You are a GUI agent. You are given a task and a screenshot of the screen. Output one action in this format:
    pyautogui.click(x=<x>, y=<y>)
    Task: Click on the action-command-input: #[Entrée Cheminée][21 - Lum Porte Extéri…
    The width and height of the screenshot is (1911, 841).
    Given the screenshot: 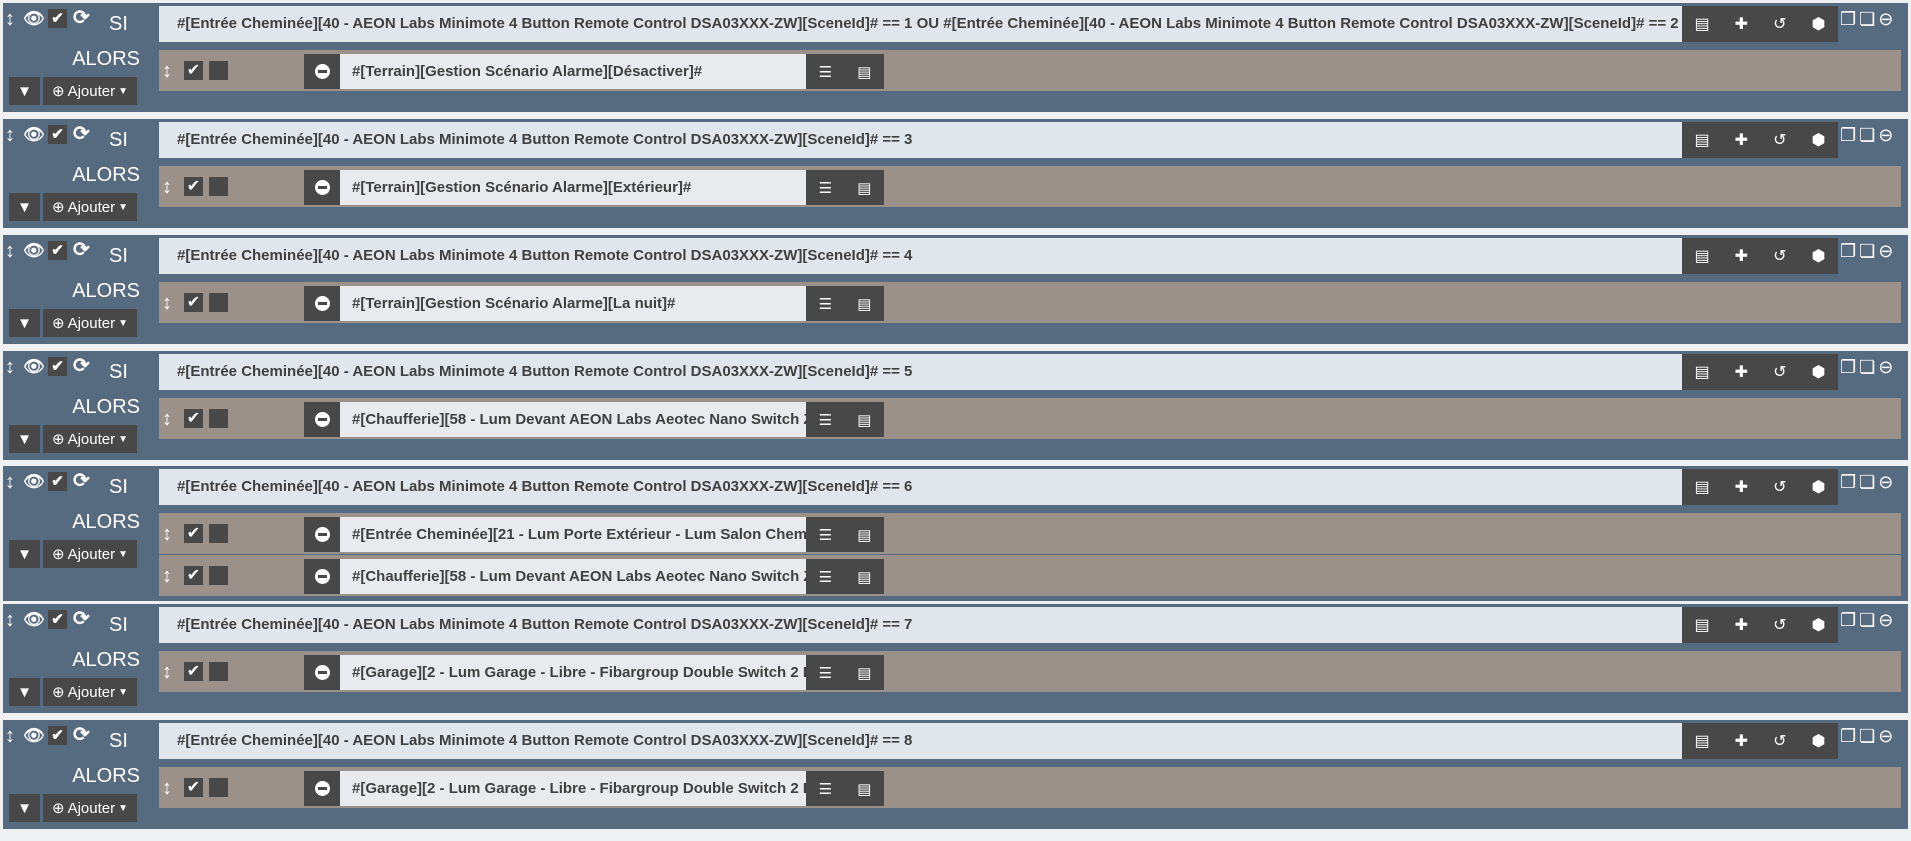 What is the action you would take?
    pyautogui.click(x=573, y=534)
    